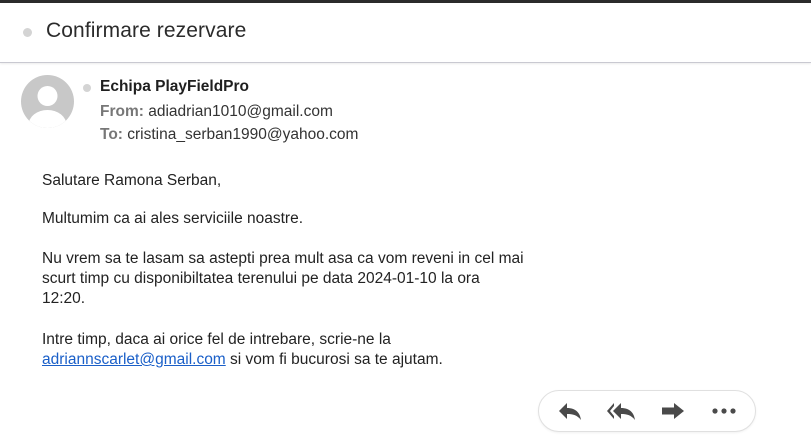 This screenshot has width=811, height=446. What do you see at coordinates (647, 411) in the screenshot?
I see `message-actions-bar` at bounding box center [647, 411].